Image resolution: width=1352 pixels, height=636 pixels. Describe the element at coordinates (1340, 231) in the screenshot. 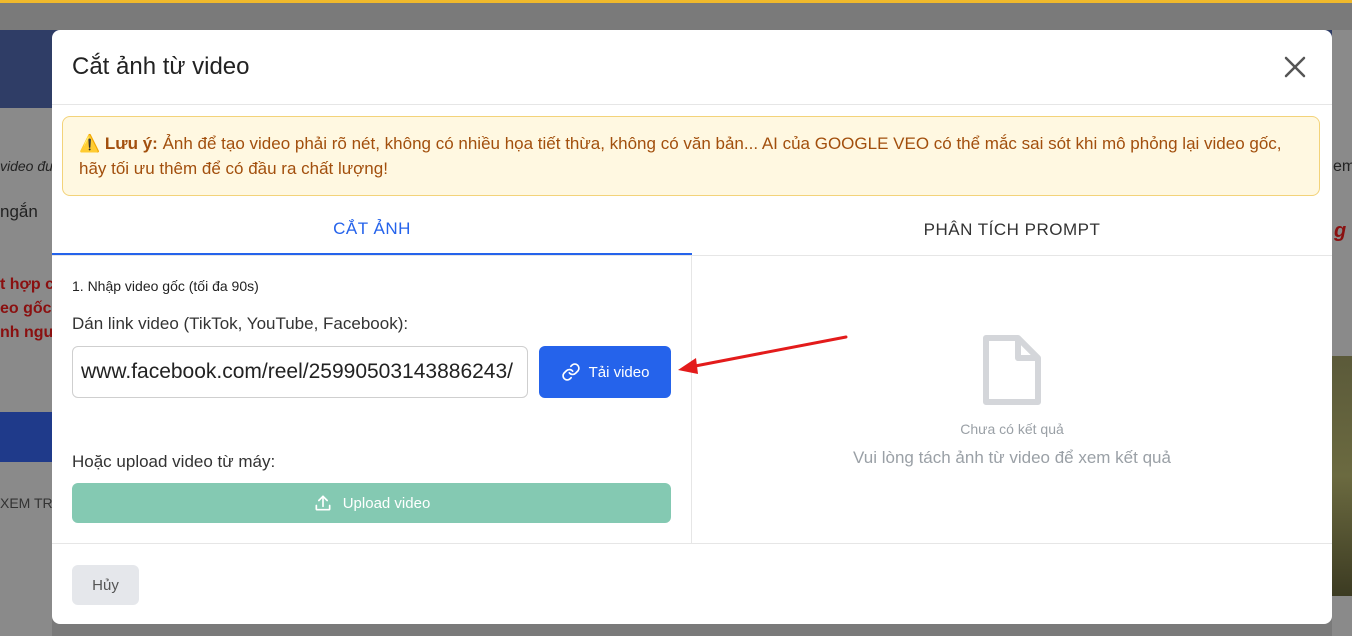

I see `background-text: g` at that location.